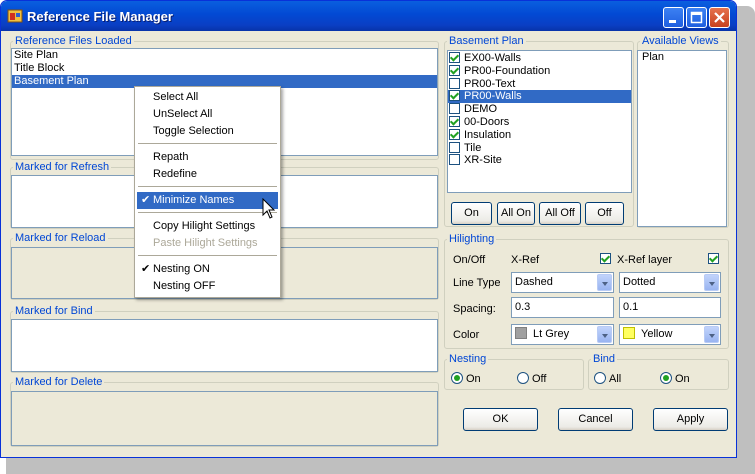  I want to click on apply-button: Apply, so click(690, 419).